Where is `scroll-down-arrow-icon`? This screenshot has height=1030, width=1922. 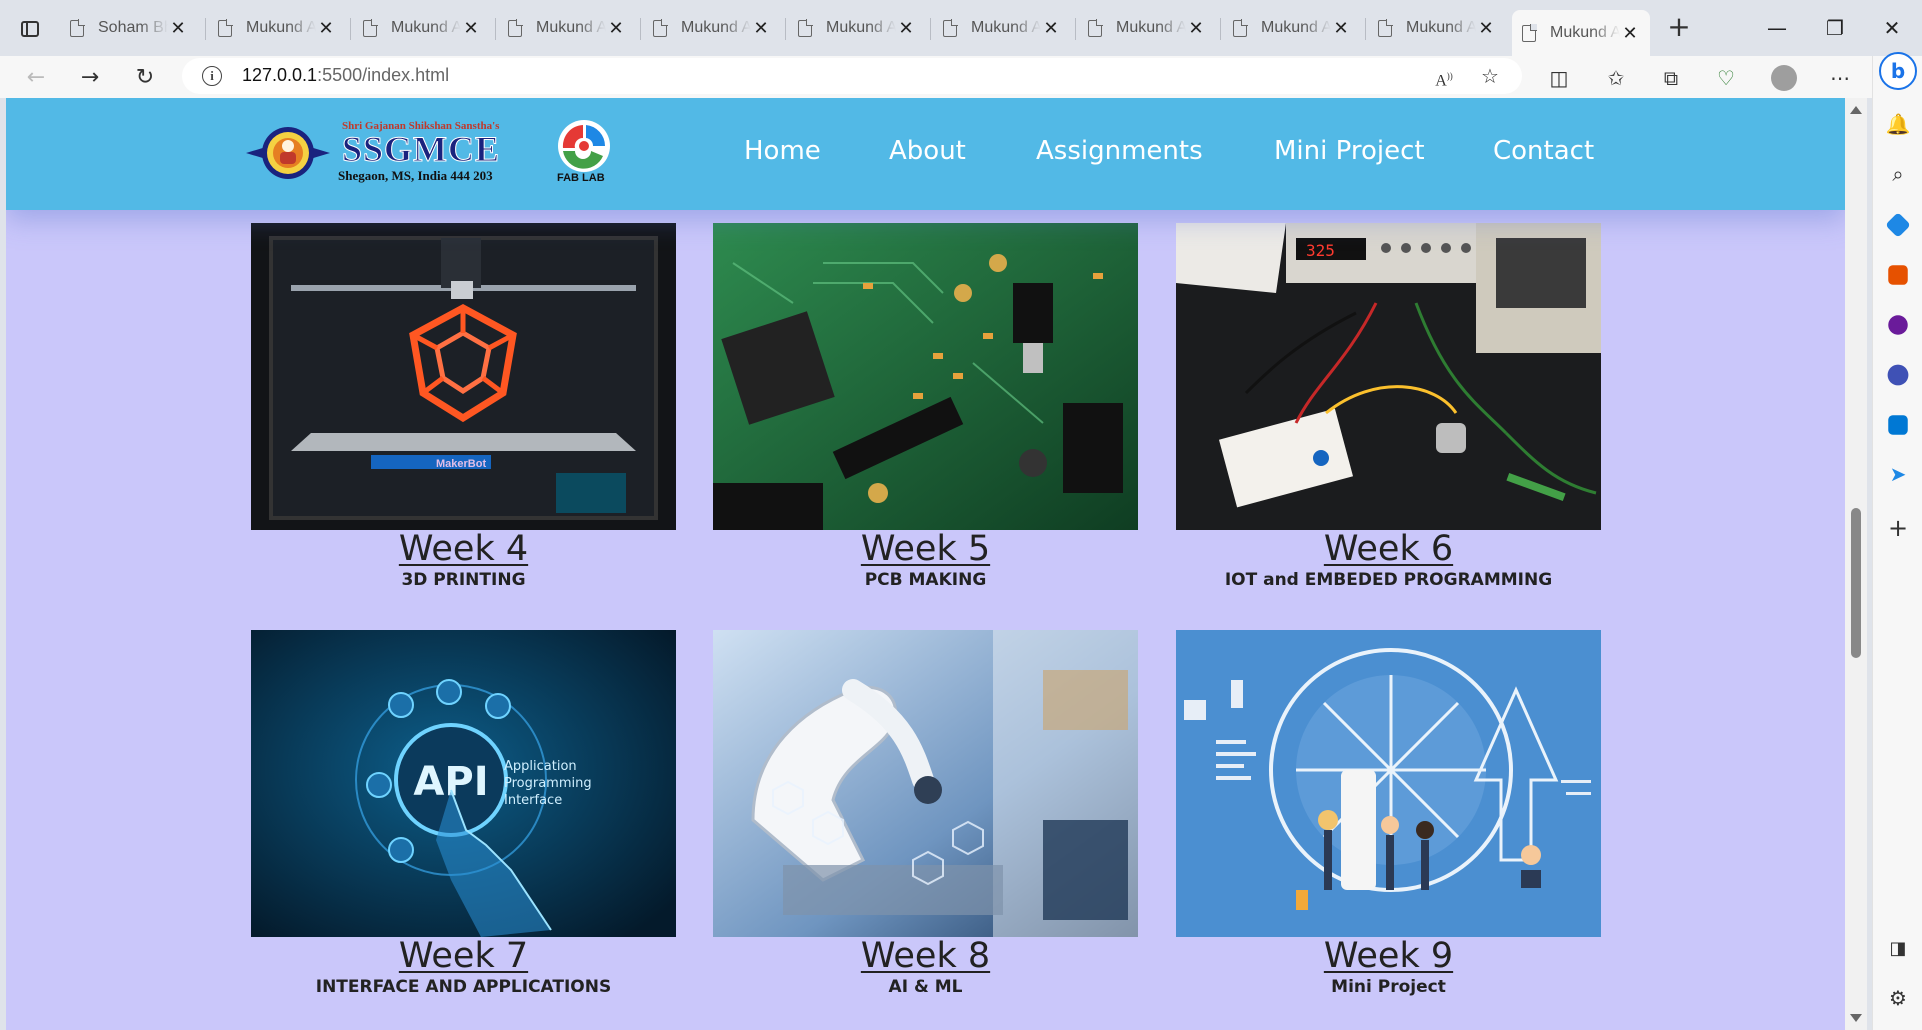
scroll-down-arrow-icon is located at coordinates (1856, 1018).